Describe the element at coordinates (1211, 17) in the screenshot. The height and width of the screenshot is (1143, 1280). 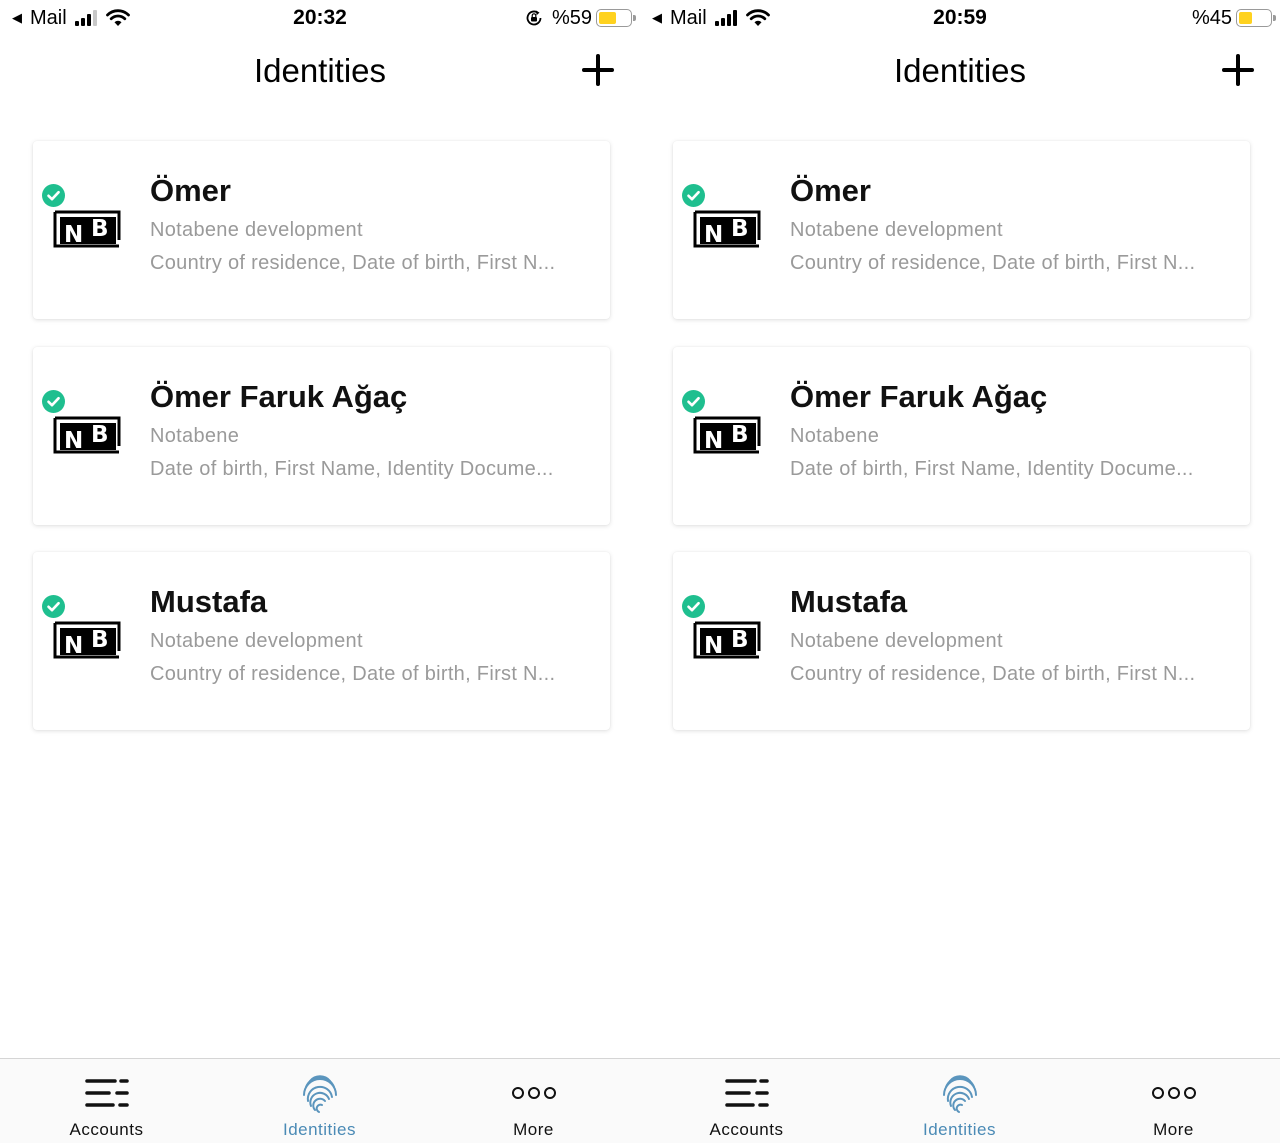
I see `battery-percentage: %45` at that location.